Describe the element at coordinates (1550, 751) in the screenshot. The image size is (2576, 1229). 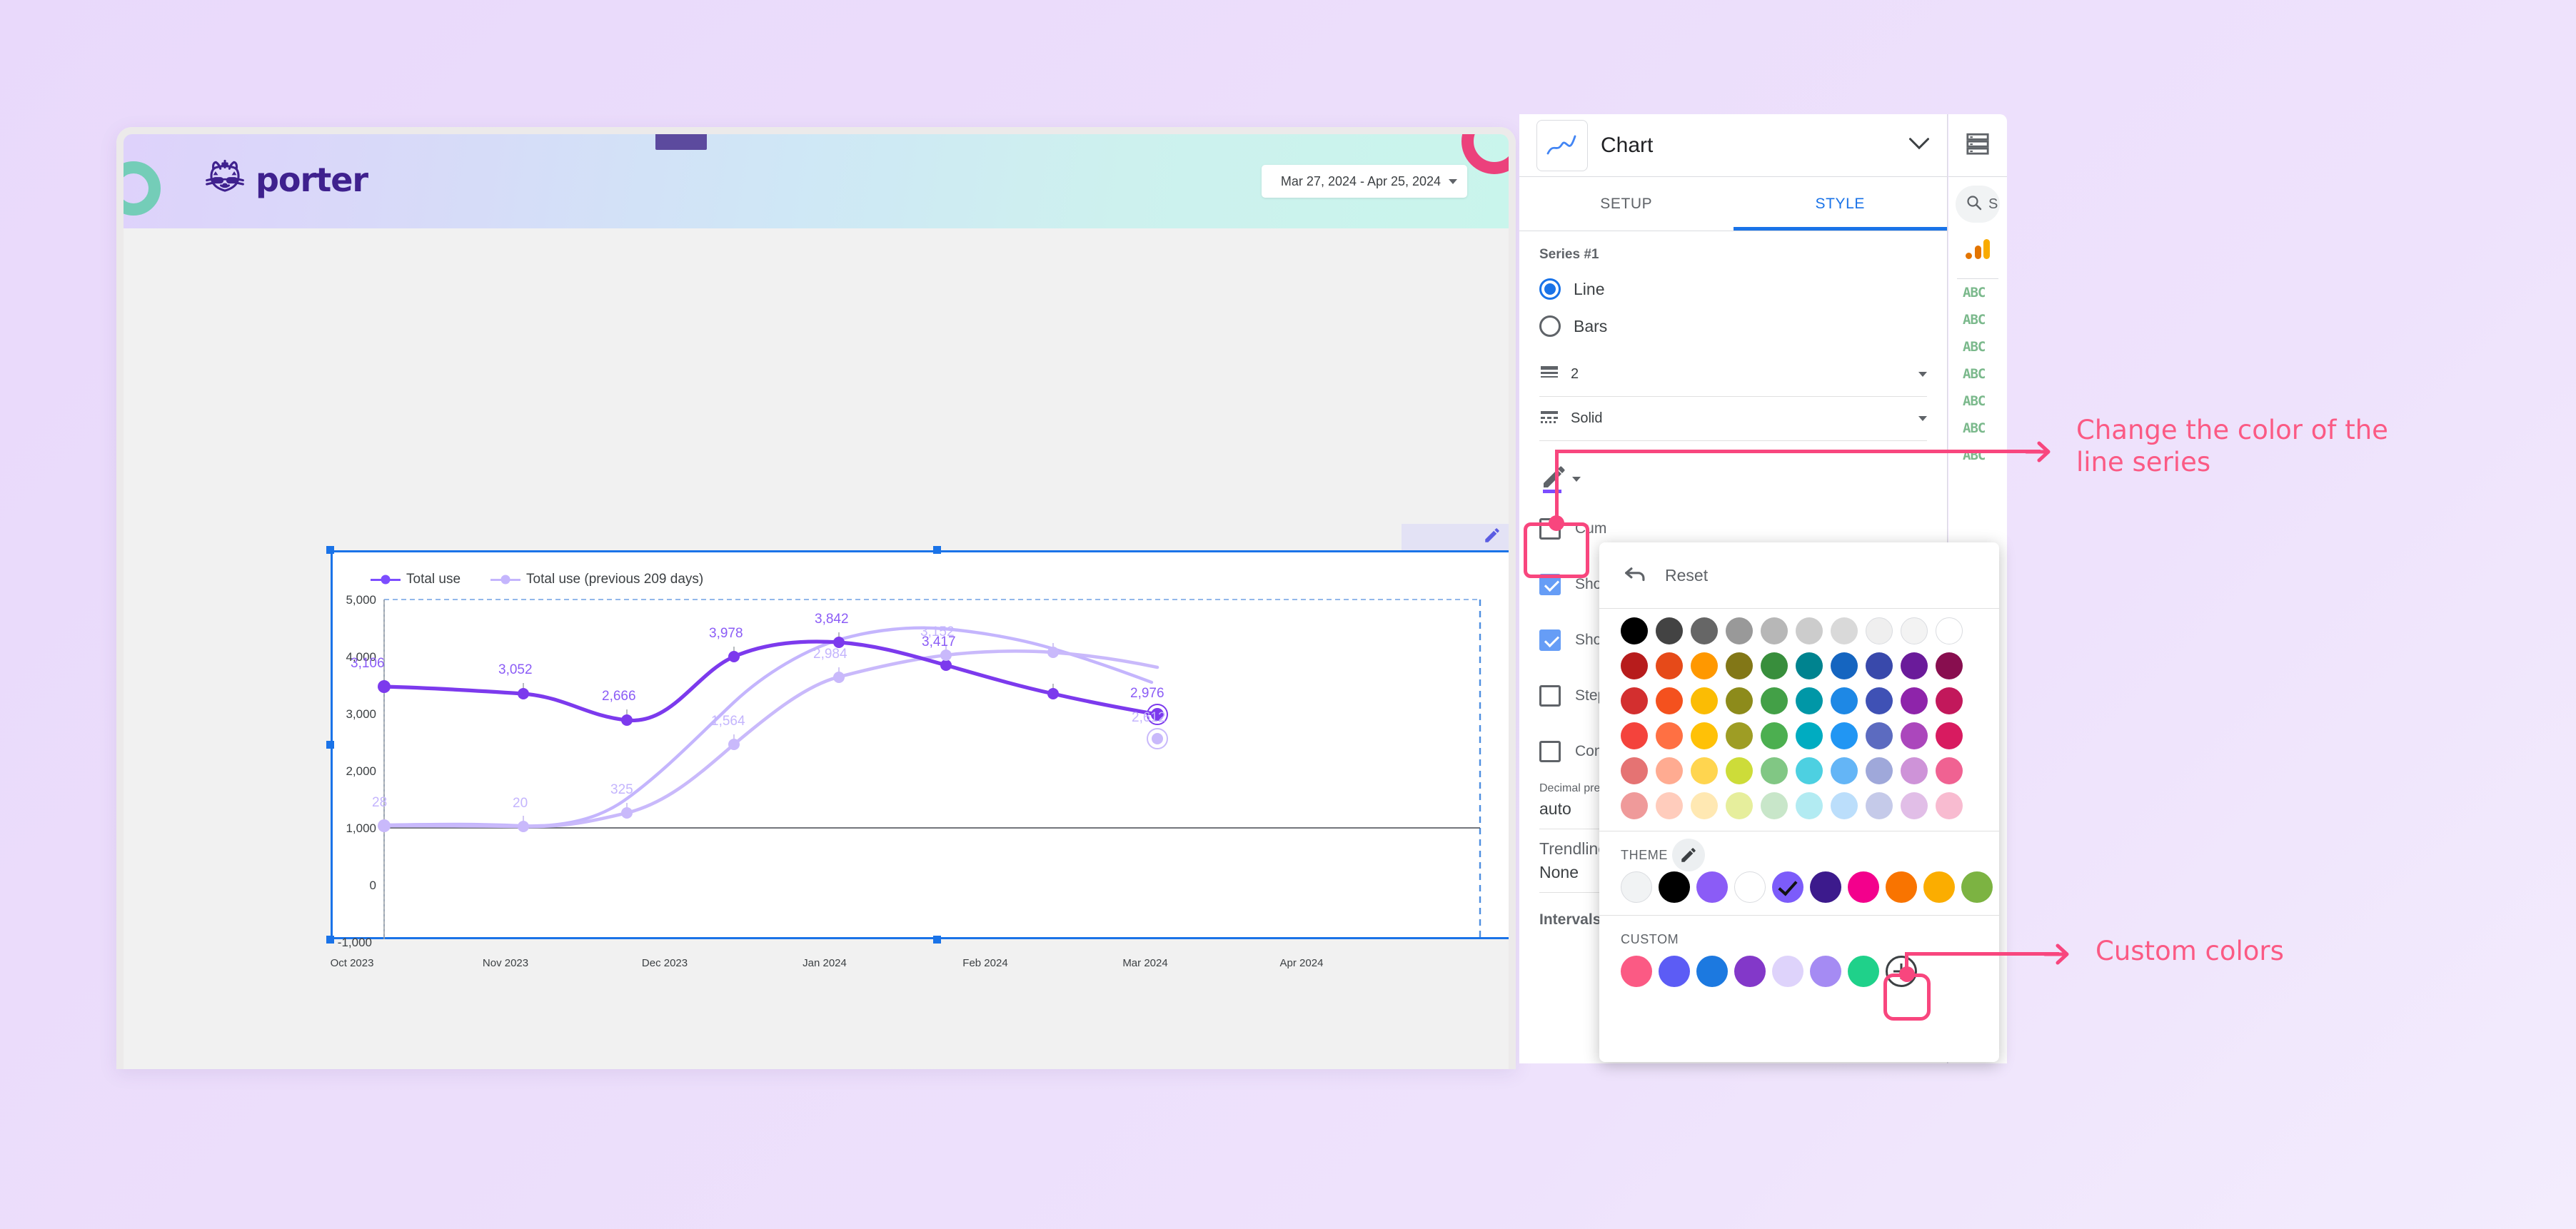
I see `checkbox-compact-box` at that location.